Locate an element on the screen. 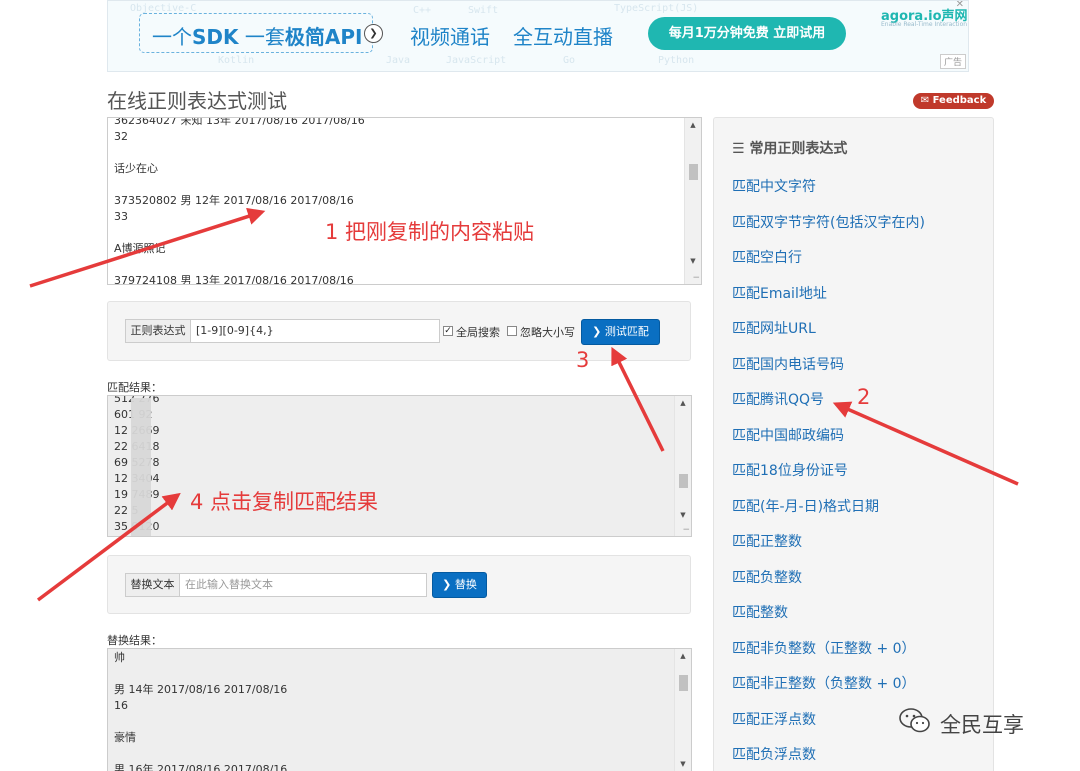 The width and height of the screenshot is (1080, 771). wechat-icon is located at coordinates (914, 720).